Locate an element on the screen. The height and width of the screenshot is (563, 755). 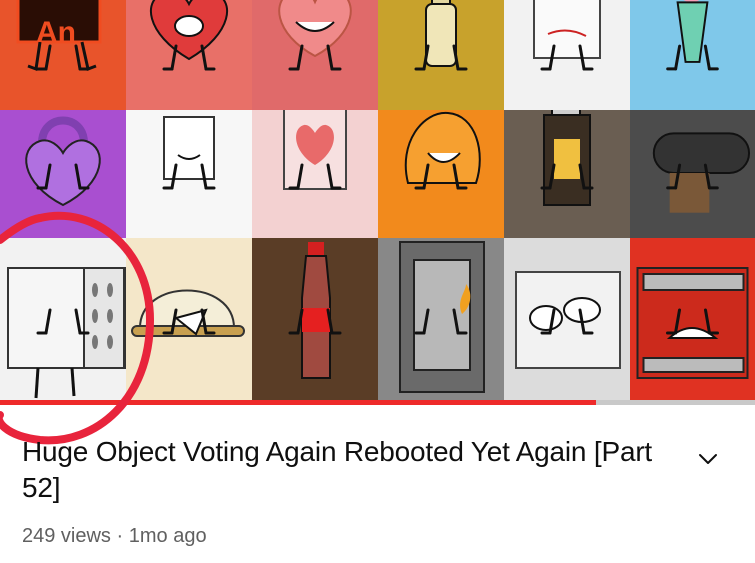
tile-padlock-character-icon is located at coordinates (63, 161).